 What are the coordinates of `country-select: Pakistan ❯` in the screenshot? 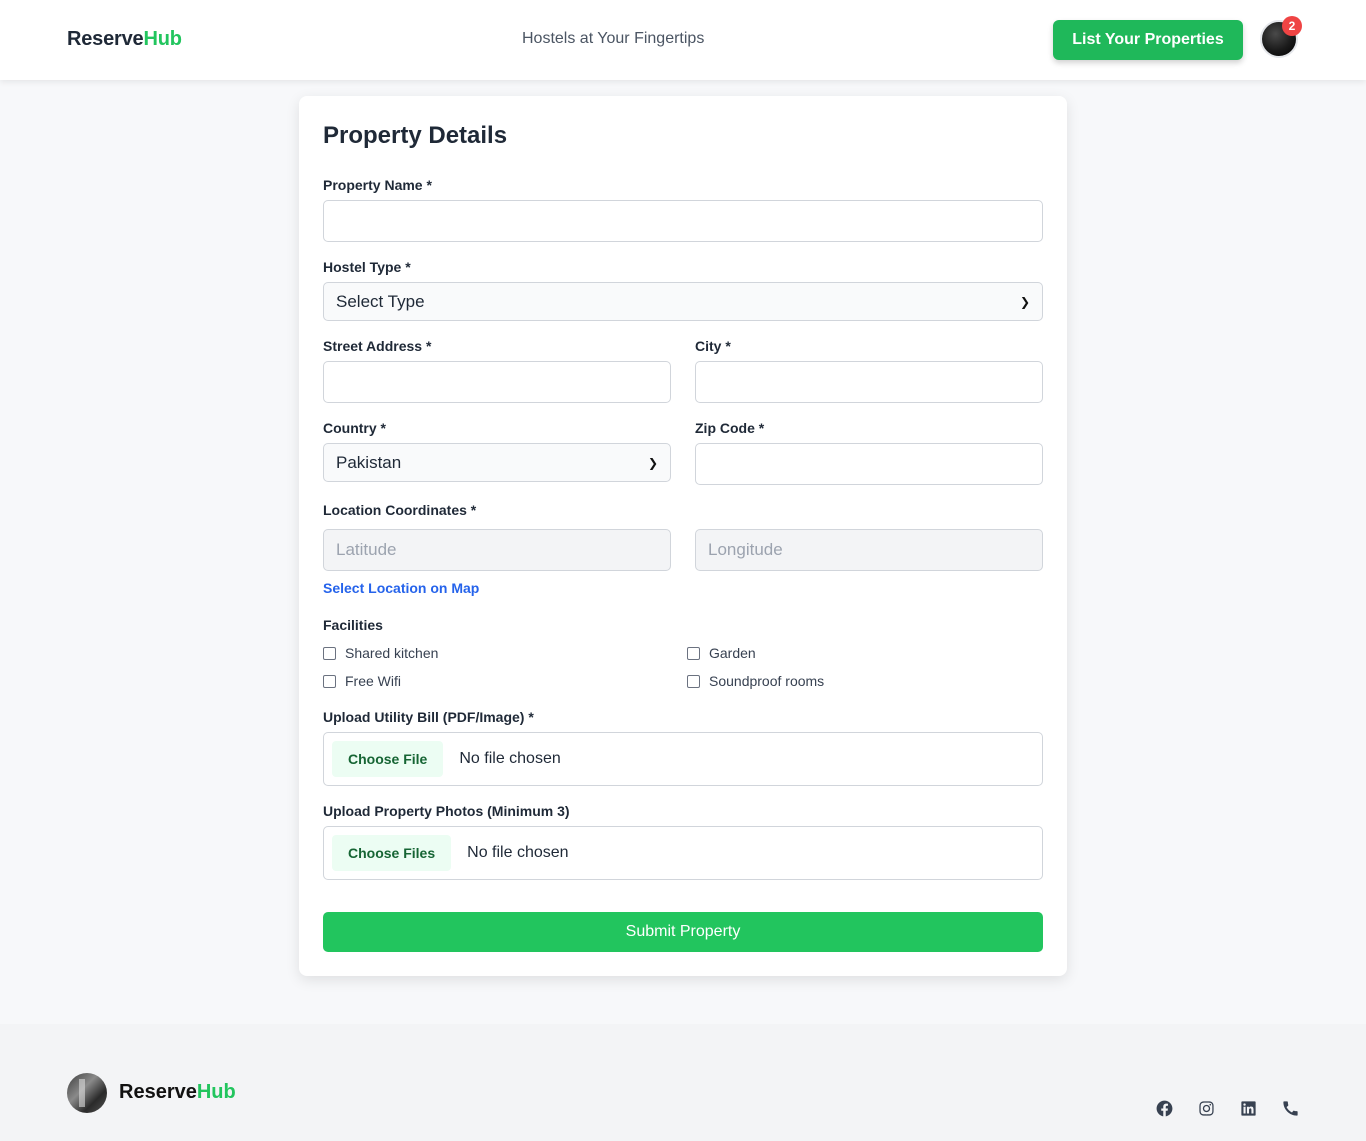 It's located at (497, 462).